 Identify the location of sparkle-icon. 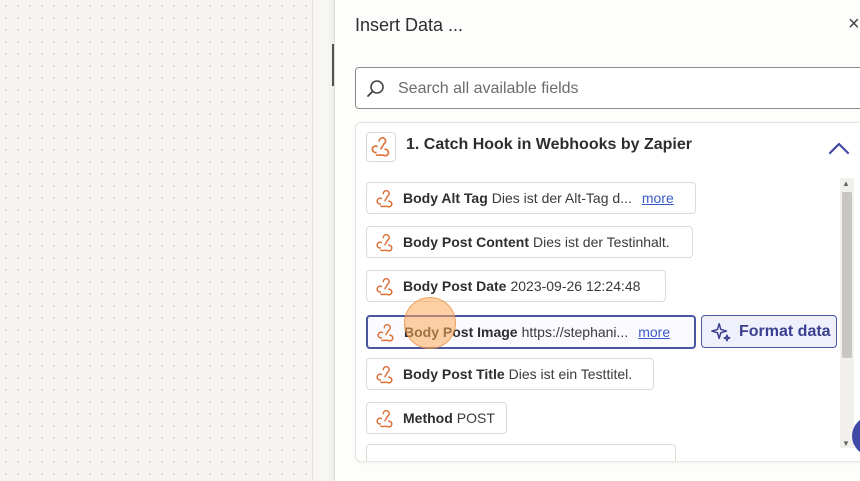
(721, 331).